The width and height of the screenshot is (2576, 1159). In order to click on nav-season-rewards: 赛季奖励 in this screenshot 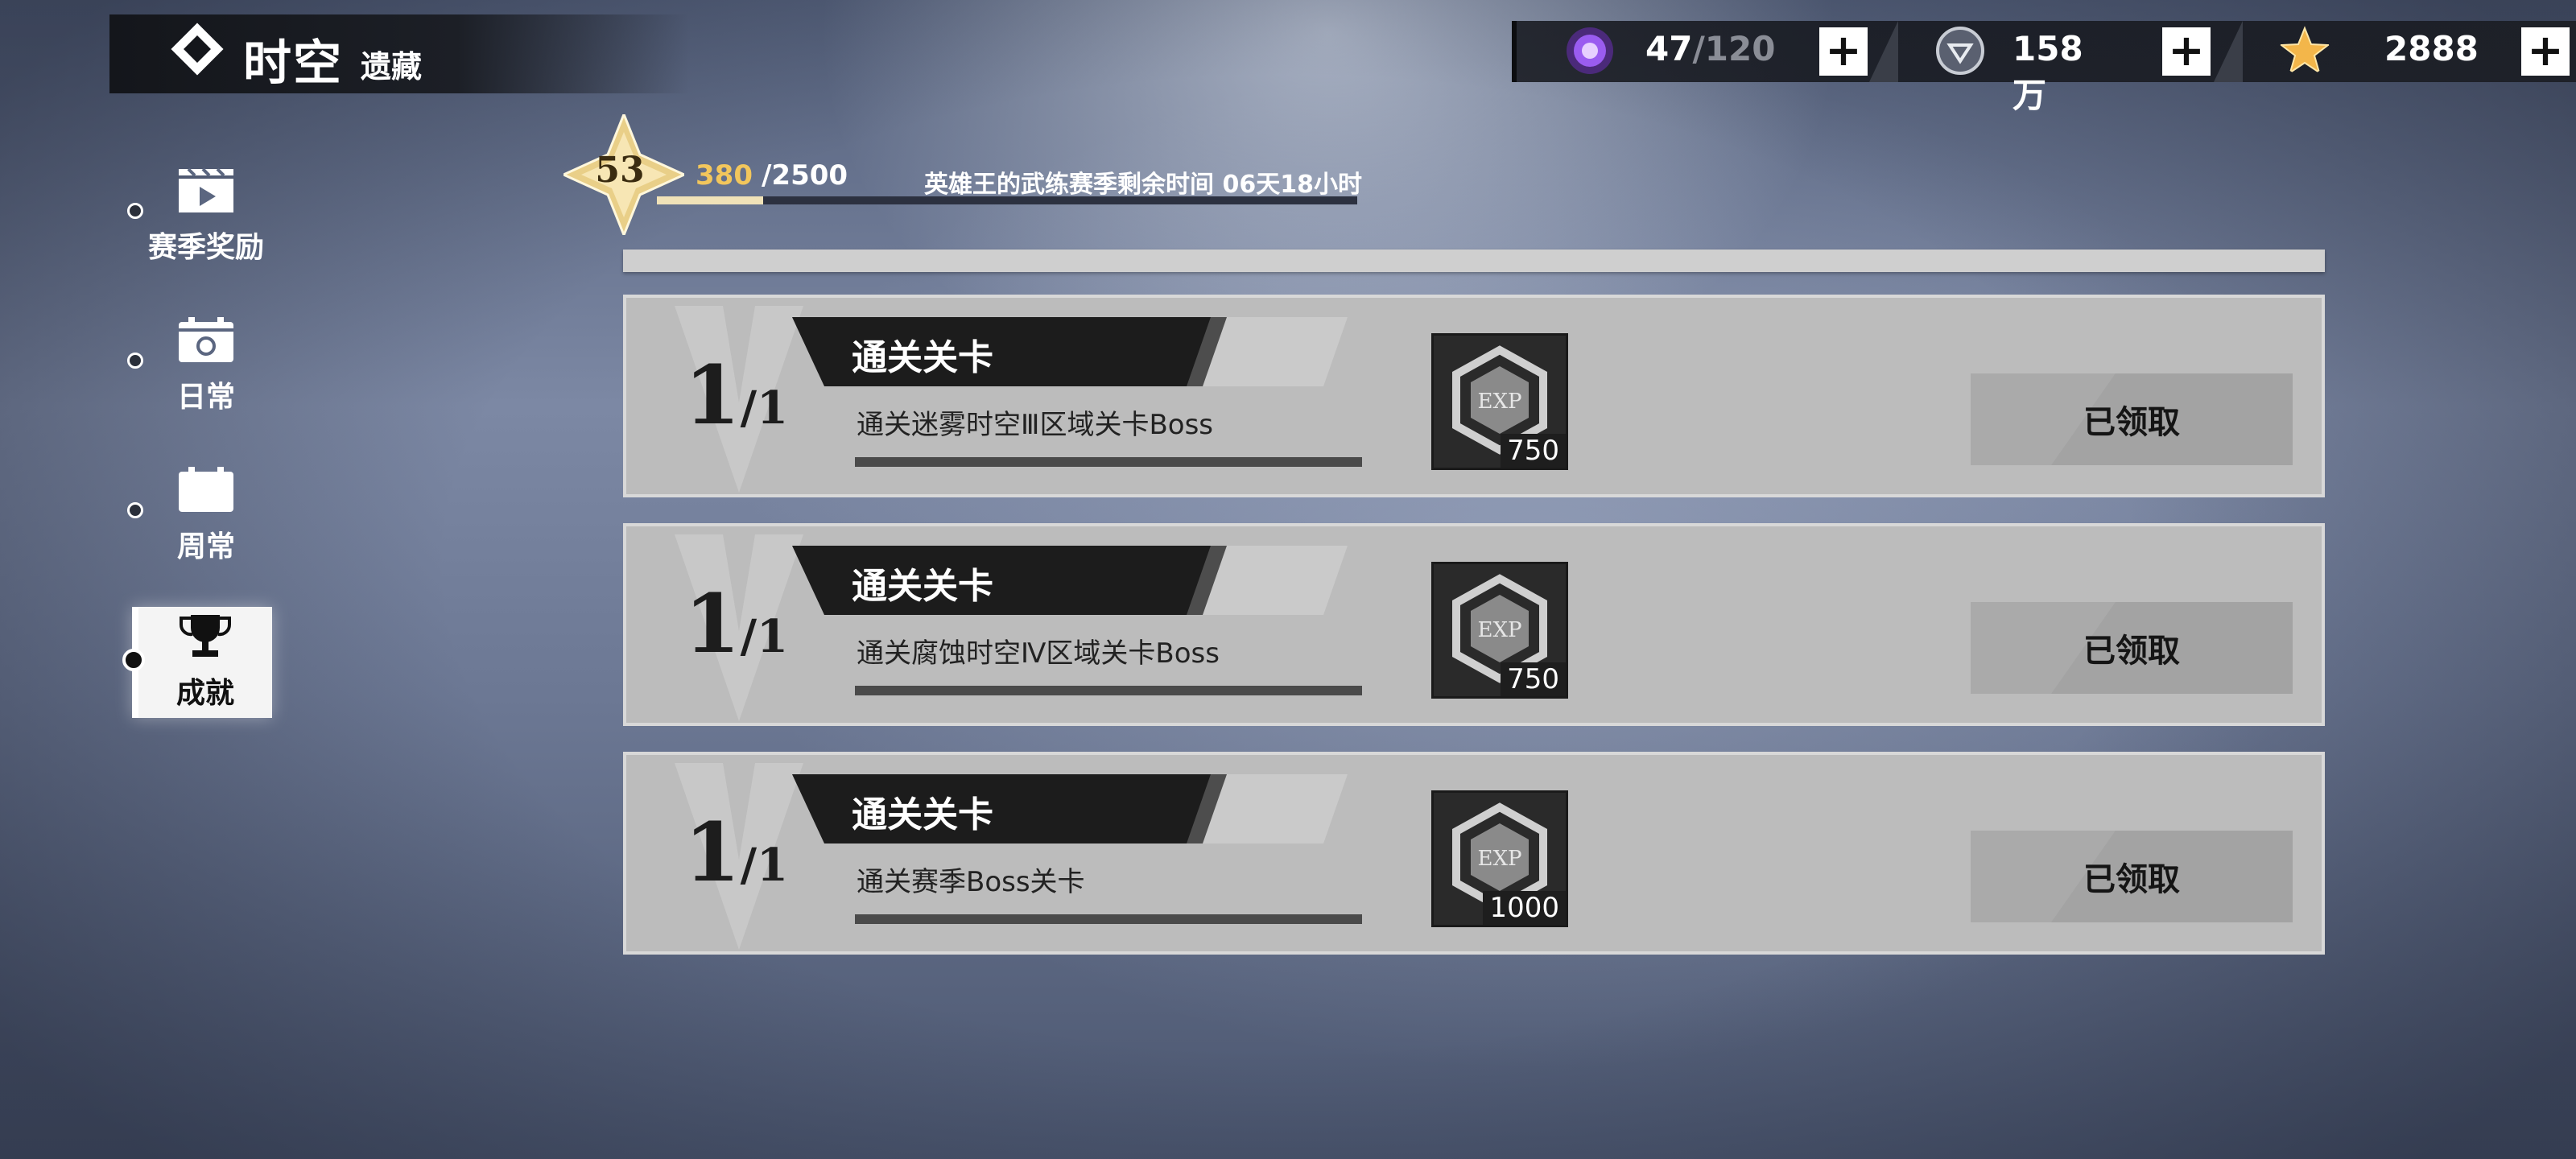, I will do `click(206, 216)`.